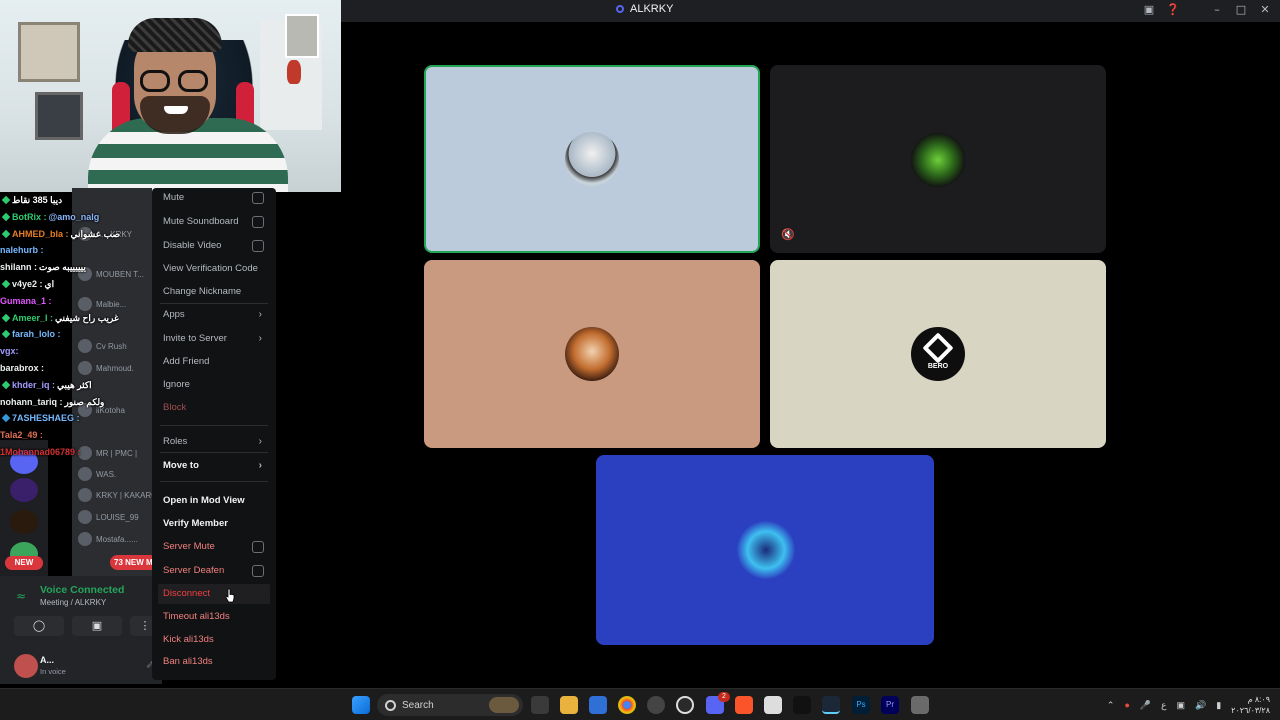  I want to click on window-title-text: ALKRKY, so click(652, 9).